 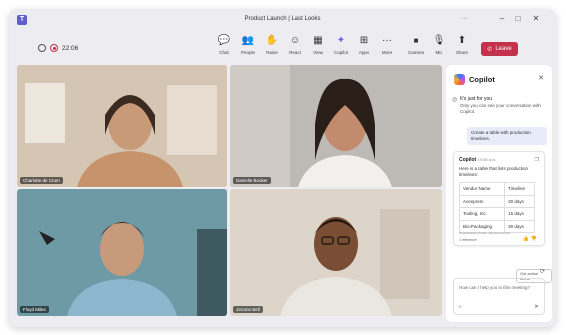 What do you see at coordinates (364, 40) in the screenshot?
I see `apps-icon: ⊞` at bounding box center [364, 40].